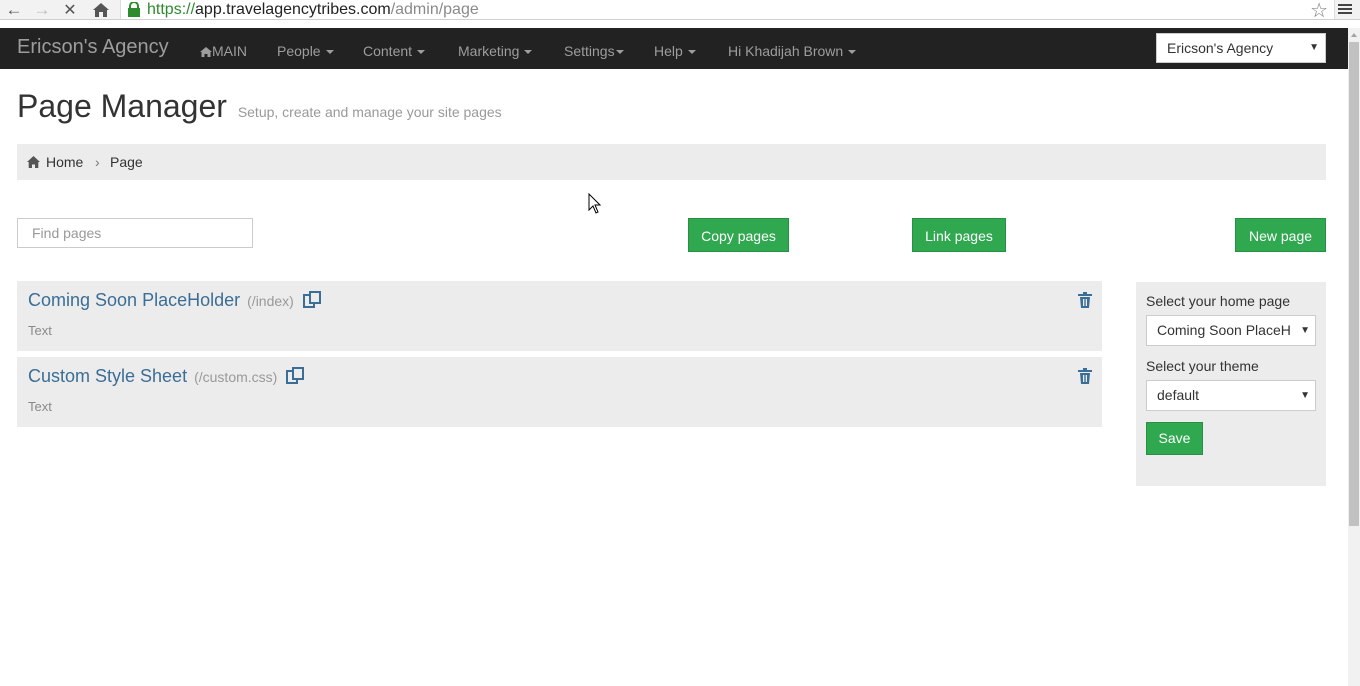 Image resolution: width=1360 pixels, height=686 pixels. Describe the element at coordinates (671, 162) in the screenshot. I see `breadcrumb: Home › Page` at that location.